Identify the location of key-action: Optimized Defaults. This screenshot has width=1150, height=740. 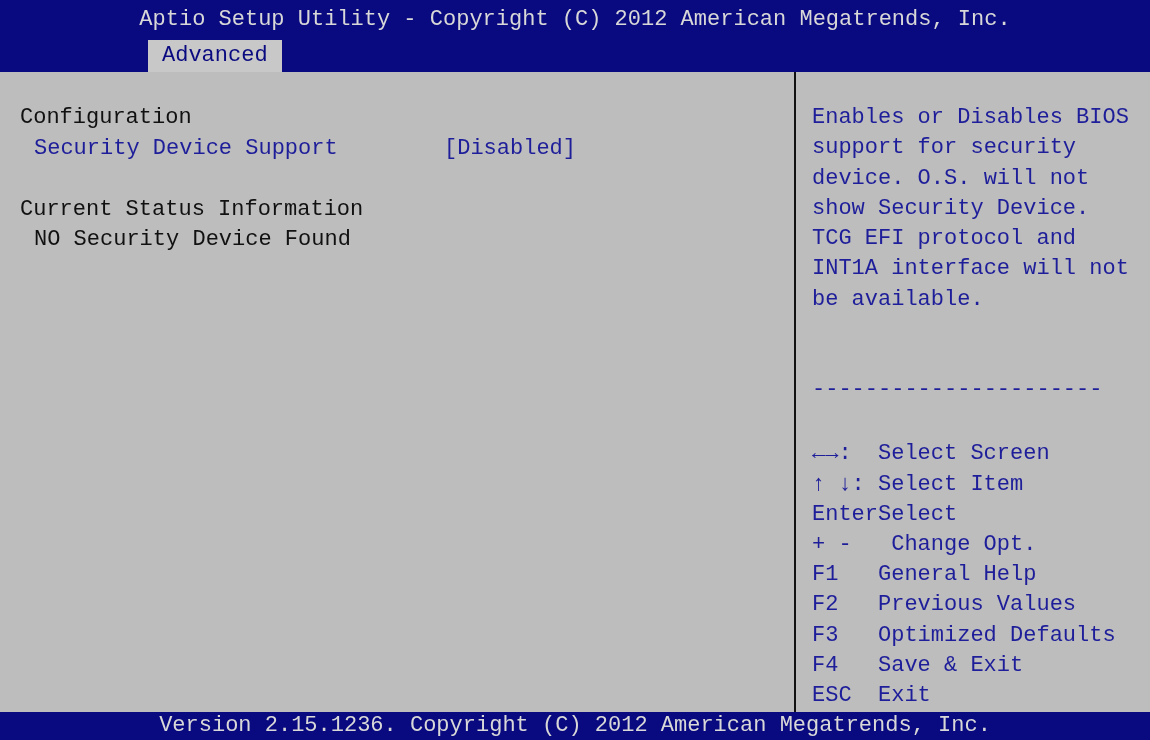
(997, 635).